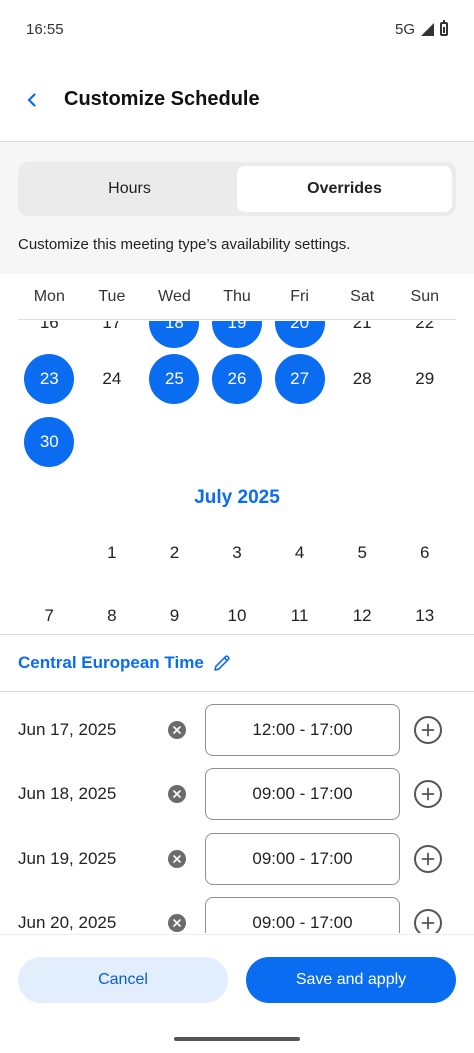  I want to click on calendar-week: 16 17 18 19 20 21 22, so click(237, 334).